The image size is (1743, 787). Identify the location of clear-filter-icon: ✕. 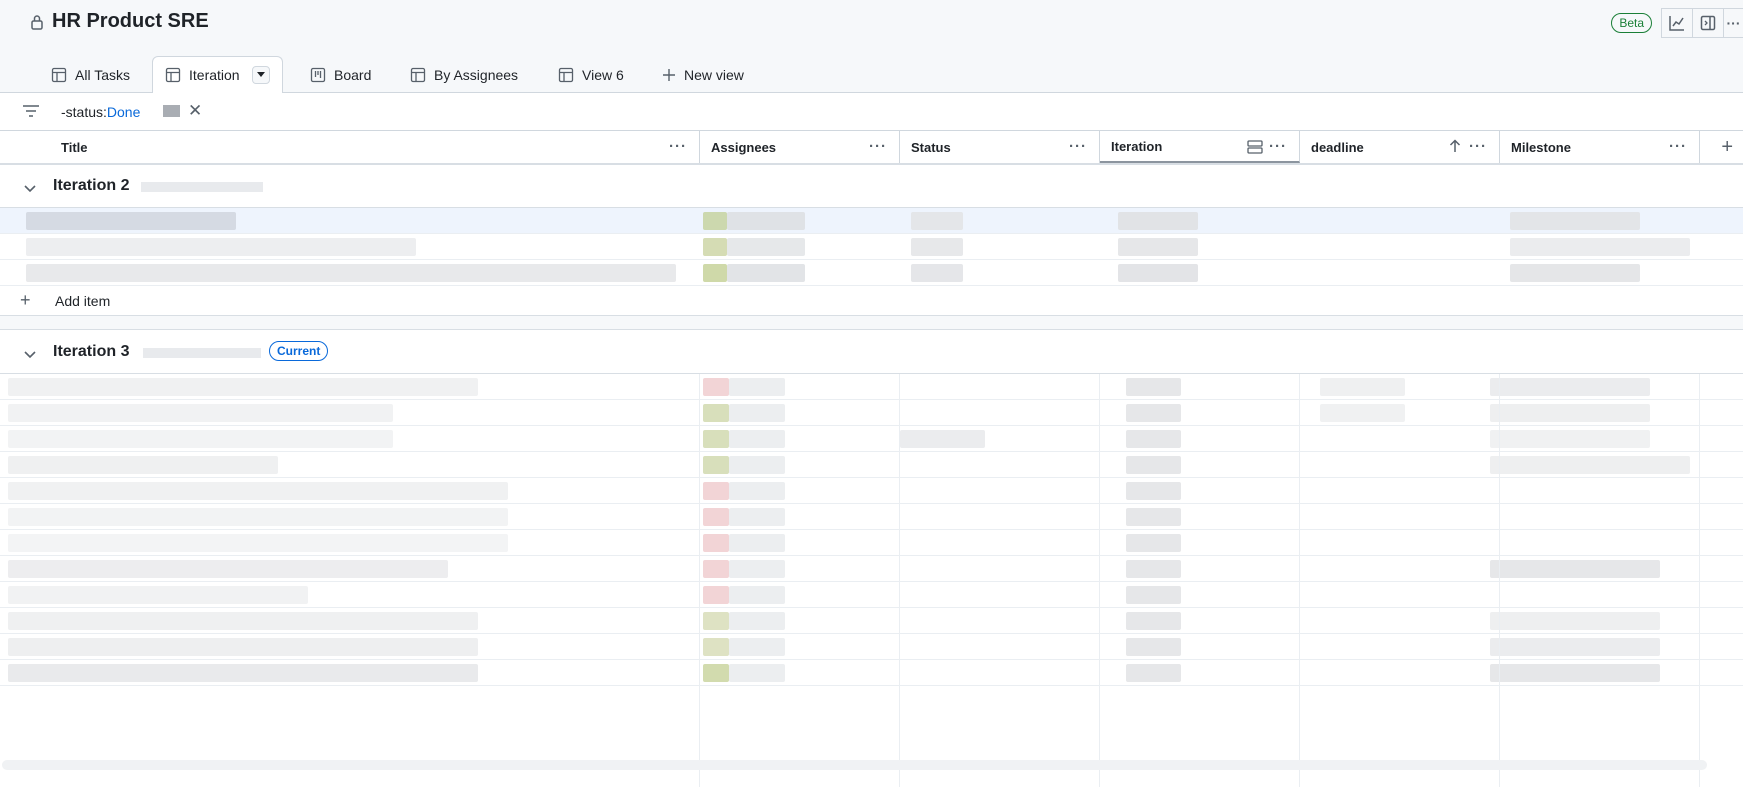
(195, 111).